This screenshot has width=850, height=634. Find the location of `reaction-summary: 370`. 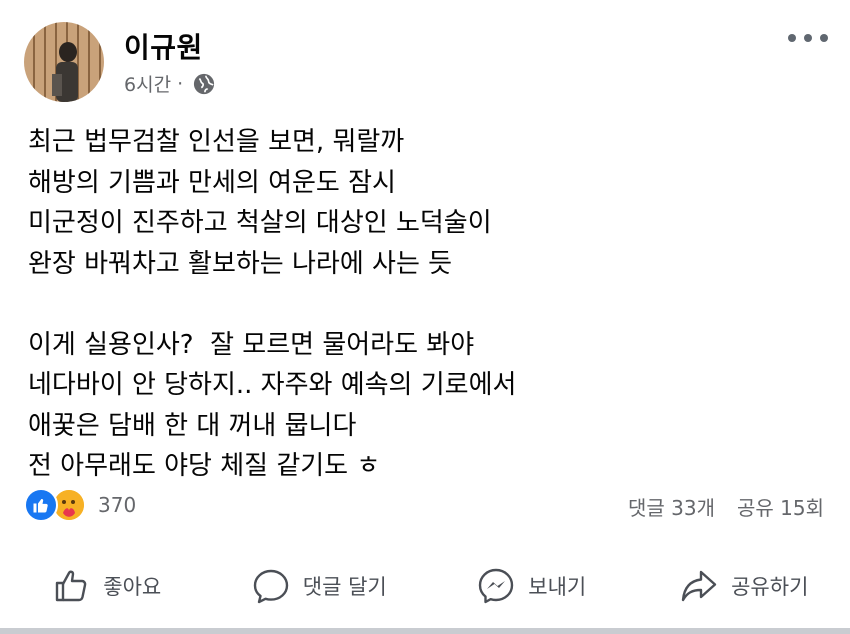

reaction-summary: 370 is located at coordinates (80, 505).